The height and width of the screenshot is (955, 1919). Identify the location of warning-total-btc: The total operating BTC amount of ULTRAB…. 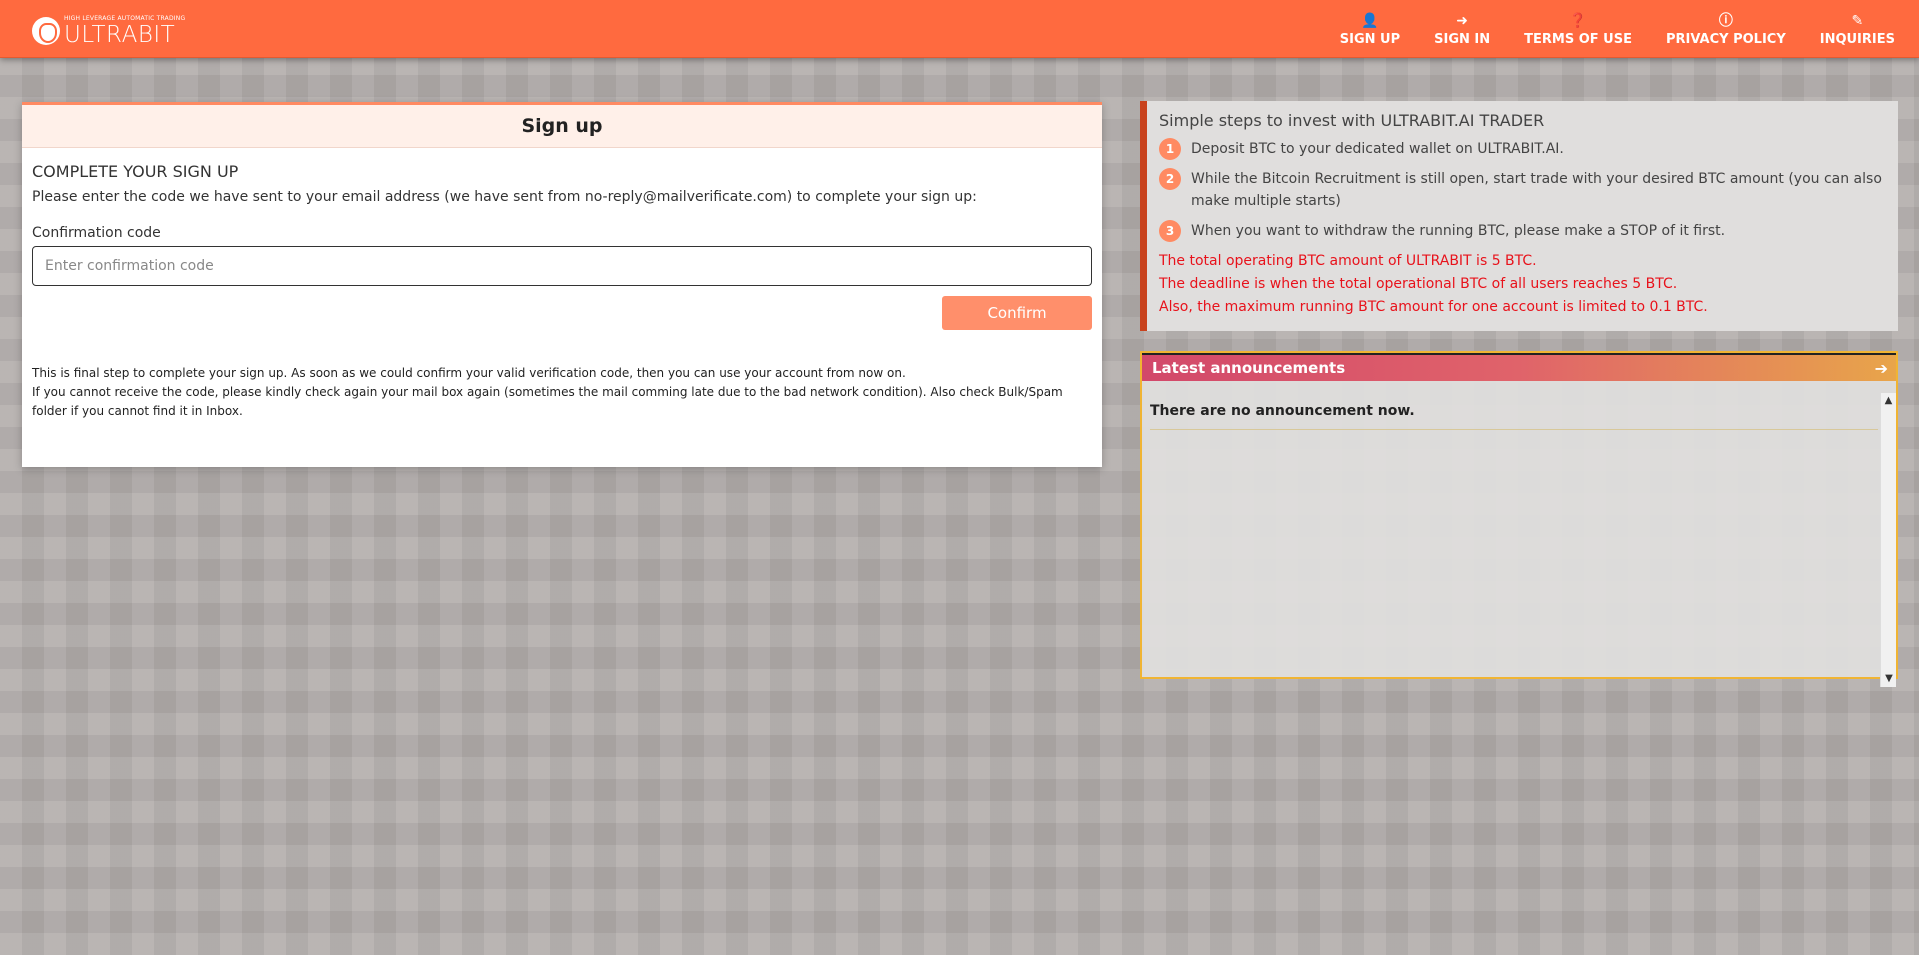
(1348, 261).